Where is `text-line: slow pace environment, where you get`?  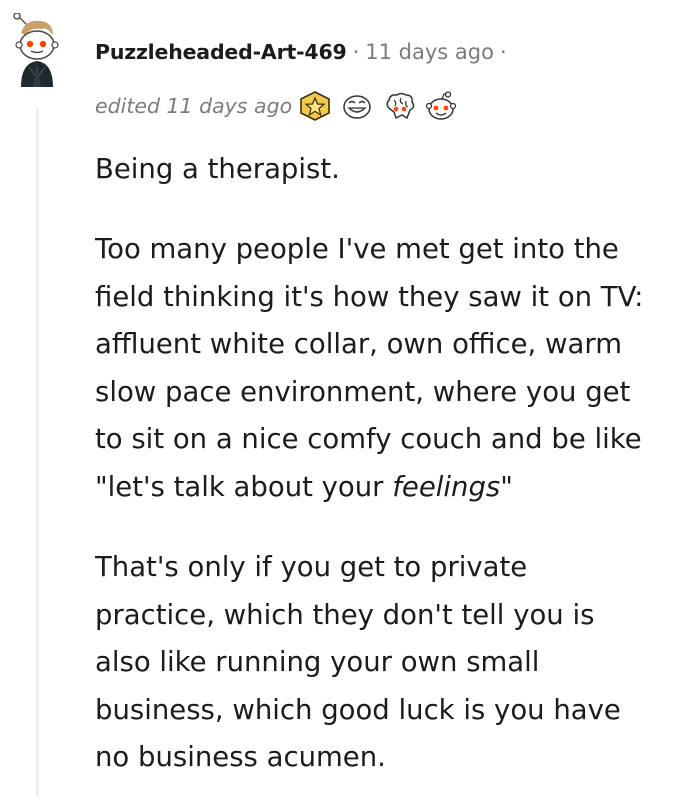 text-line: slow pace environment, where you get is located at coordinates (363, 391).